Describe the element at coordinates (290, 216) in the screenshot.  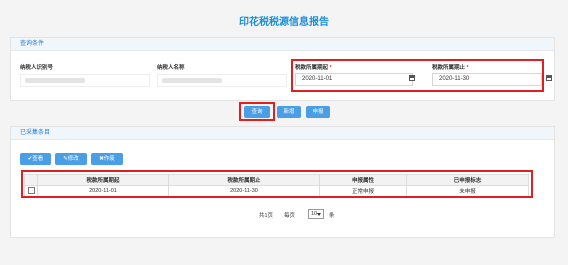
I see `per-page-label: 每页` at that location.